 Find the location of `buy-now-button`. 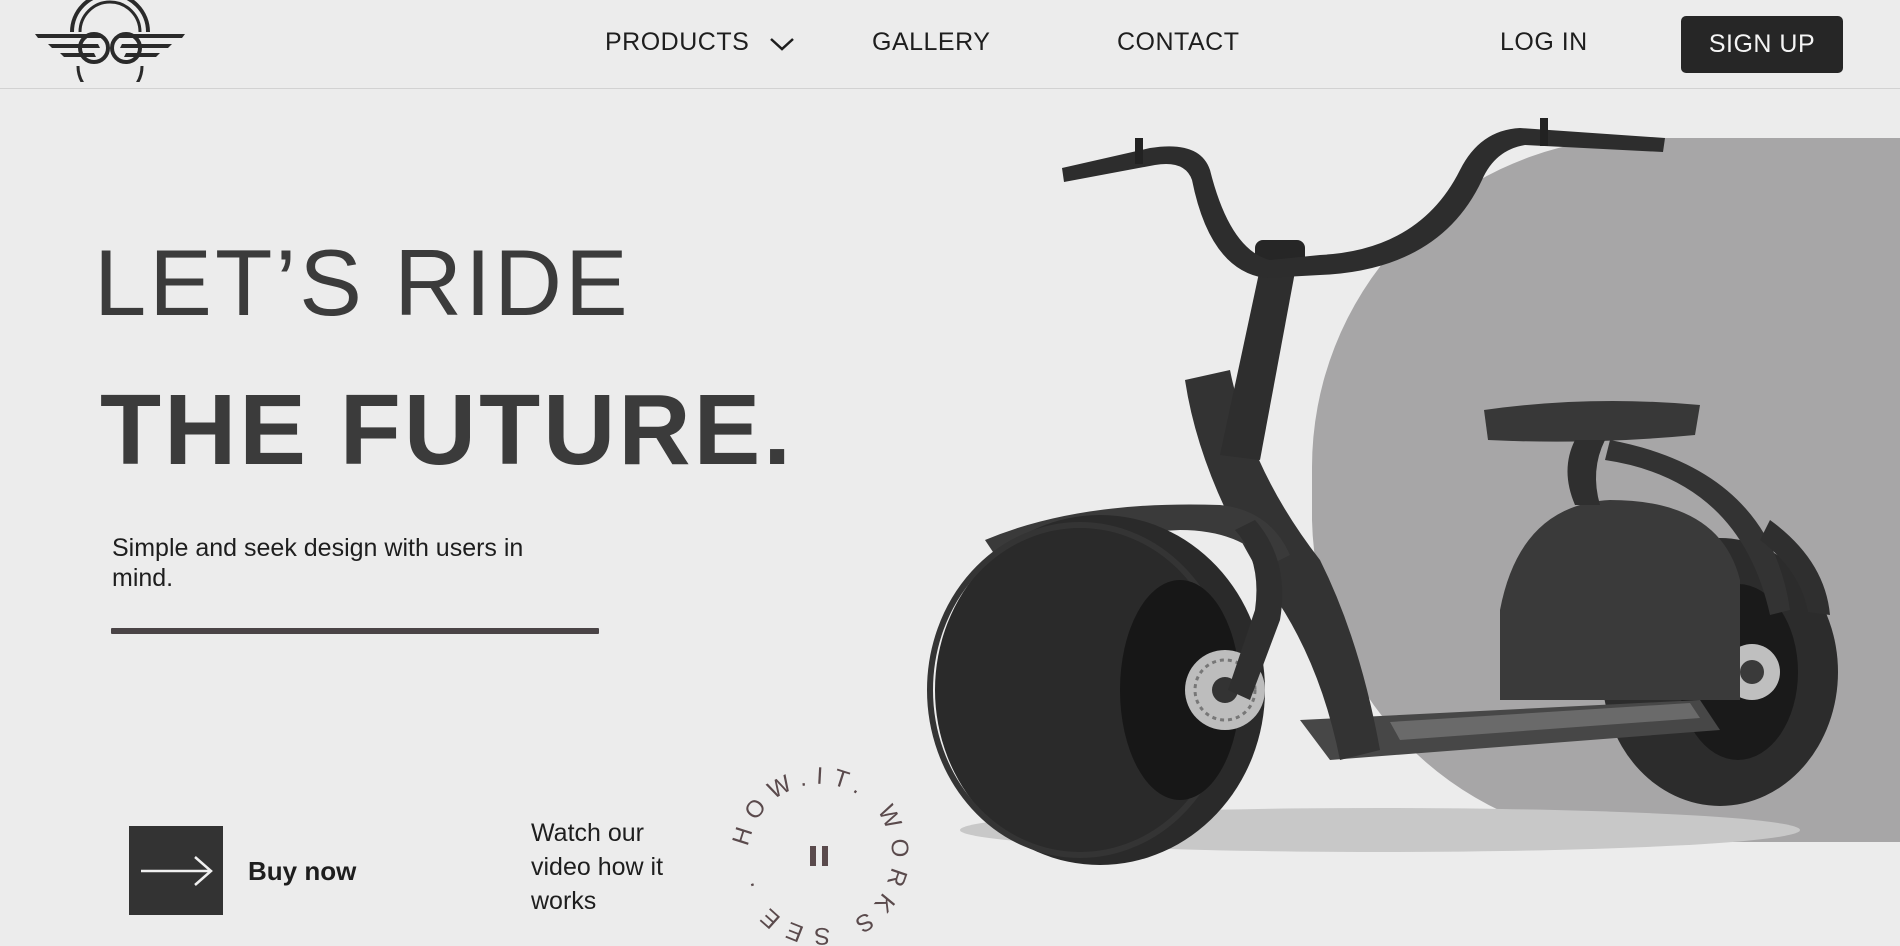

buy-now-button is located at coordinates (176, 870).